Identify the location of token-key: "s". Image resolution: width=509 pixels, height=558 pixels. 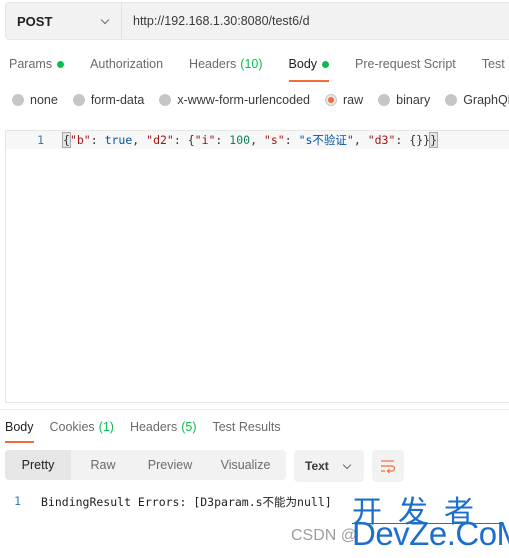
(274, 140).